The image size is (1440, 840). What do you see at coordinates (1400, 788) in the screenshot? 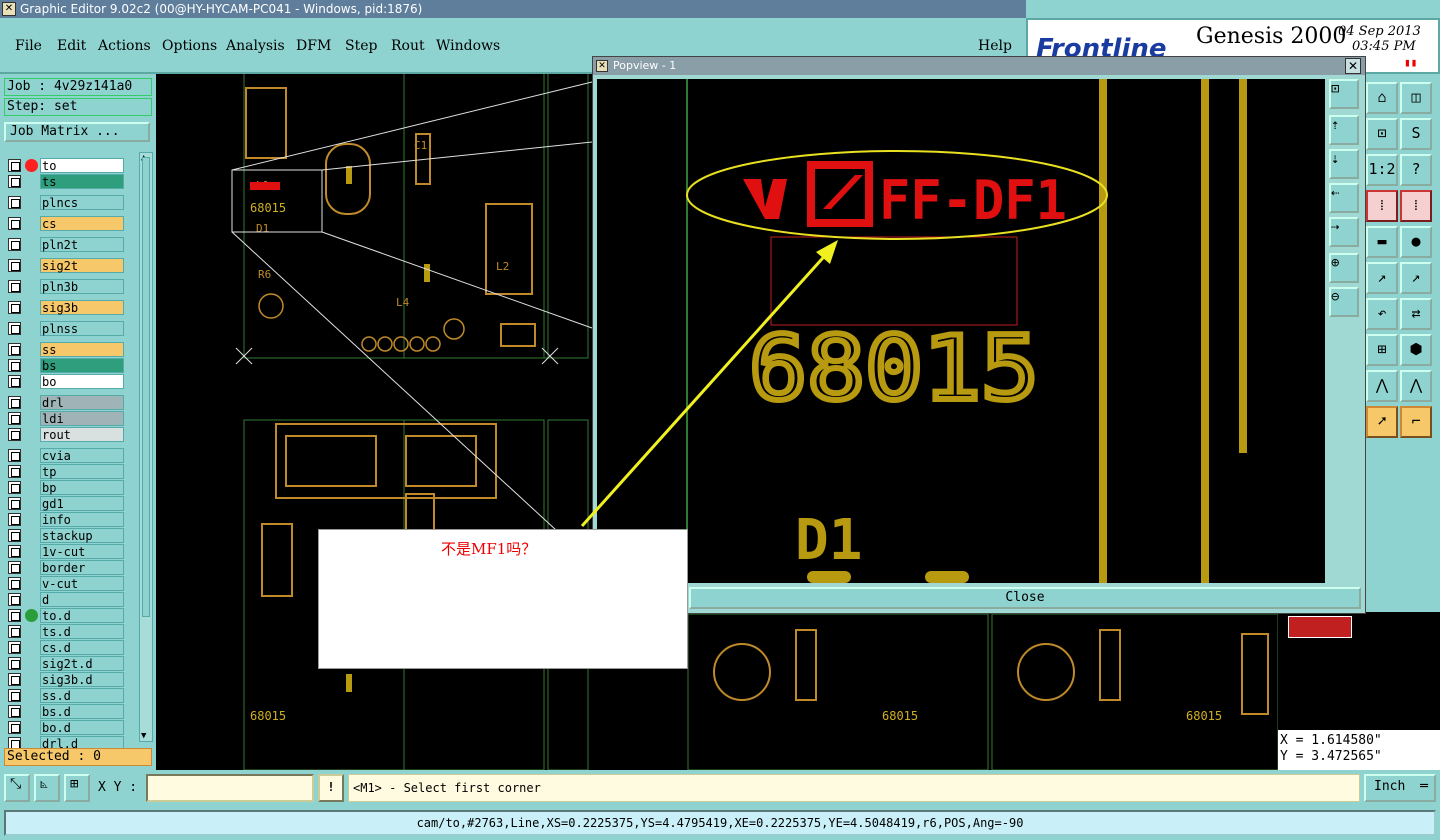
I see `units-selector: Inch ═` at bounding box center [1400, 788].